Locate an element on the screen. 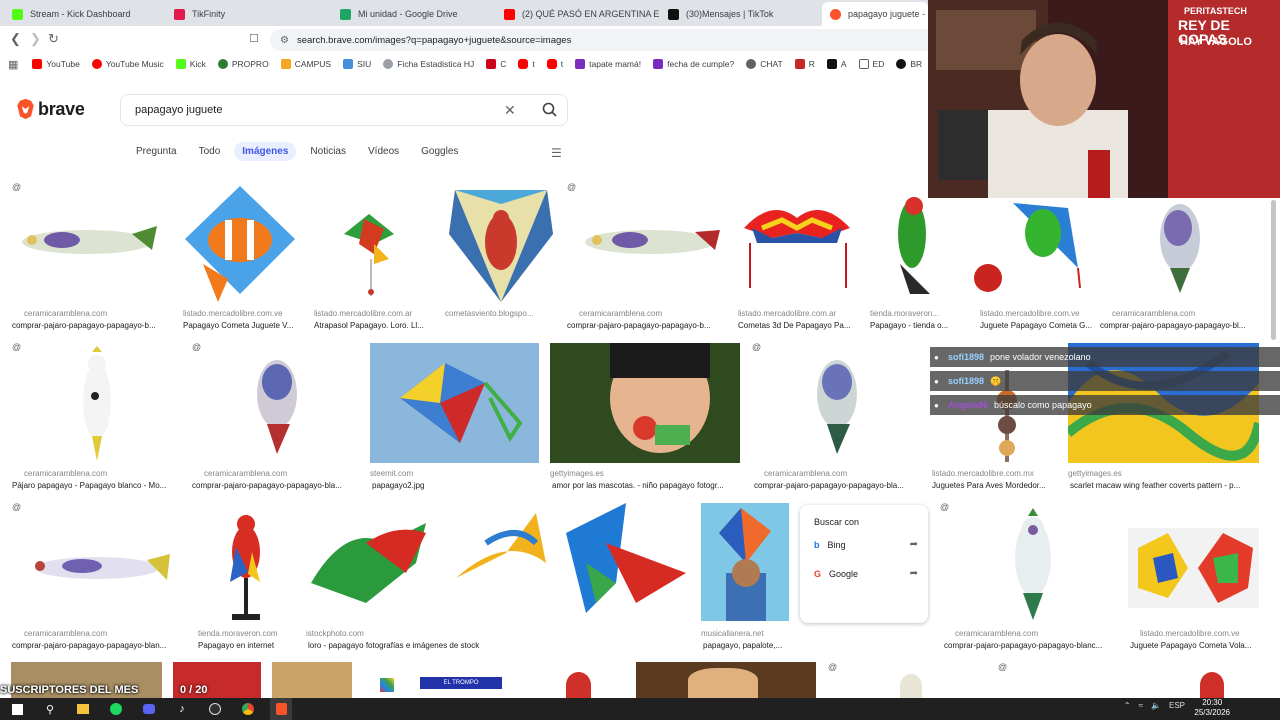 The height and width of the screenshot is (720, 1280). spotify-icon is located at coordinates (116, 709).